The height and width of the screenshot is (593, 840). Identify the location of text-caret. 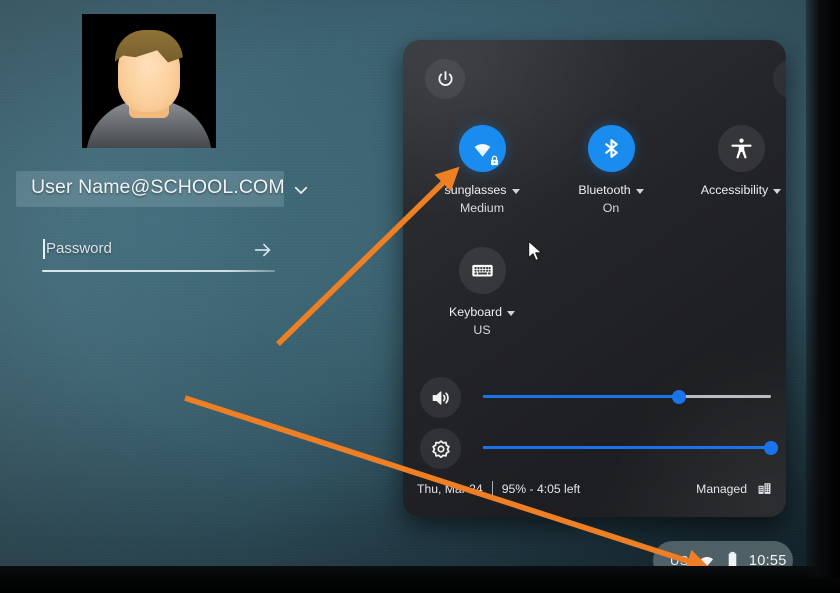
(44, 249).